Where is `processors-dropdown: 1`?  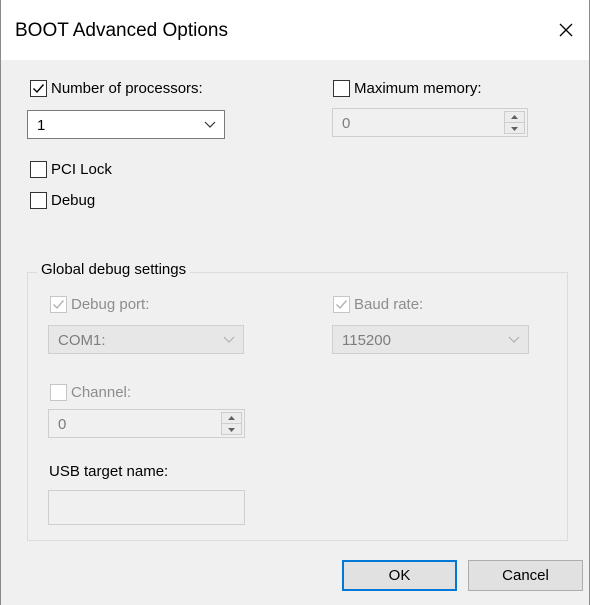
processors-dropdown: 1 is located at coordinates (126, 124).